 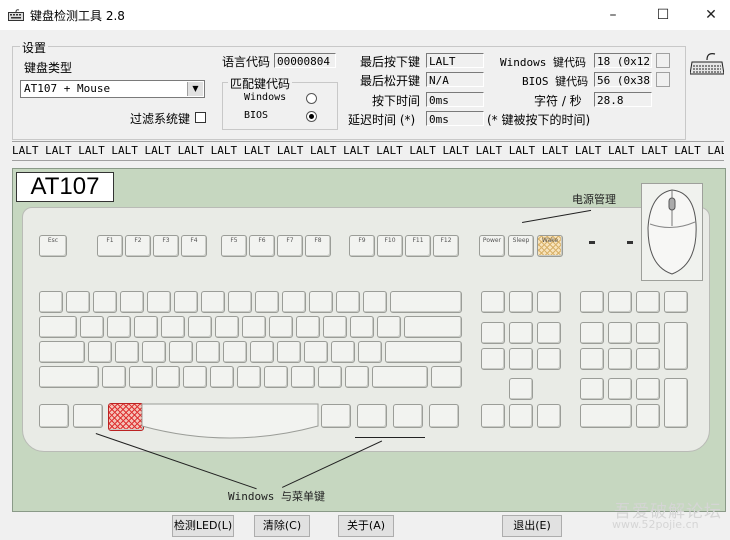 I want to click on key-a, so click(x=100, y=352).